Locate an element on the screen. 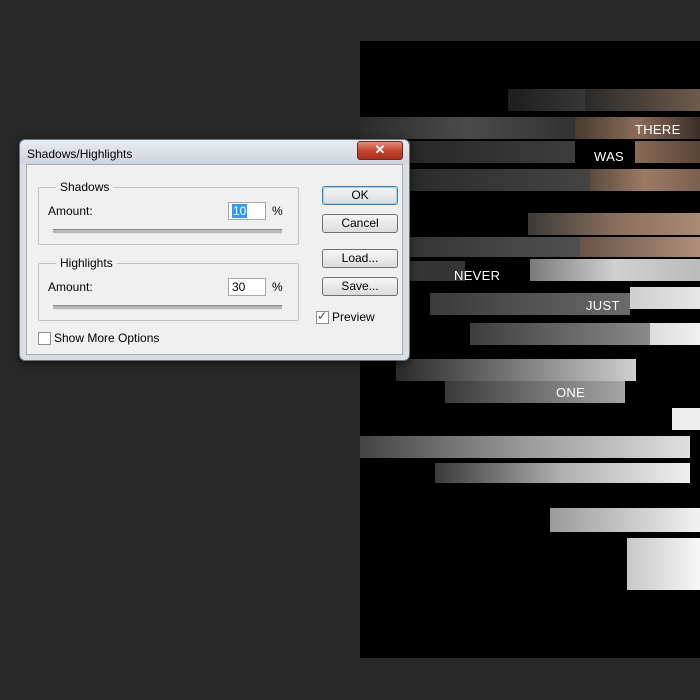 This screenshot has width=700, height=700. poster-word-just: JUST is located at coordinates (603, 305).